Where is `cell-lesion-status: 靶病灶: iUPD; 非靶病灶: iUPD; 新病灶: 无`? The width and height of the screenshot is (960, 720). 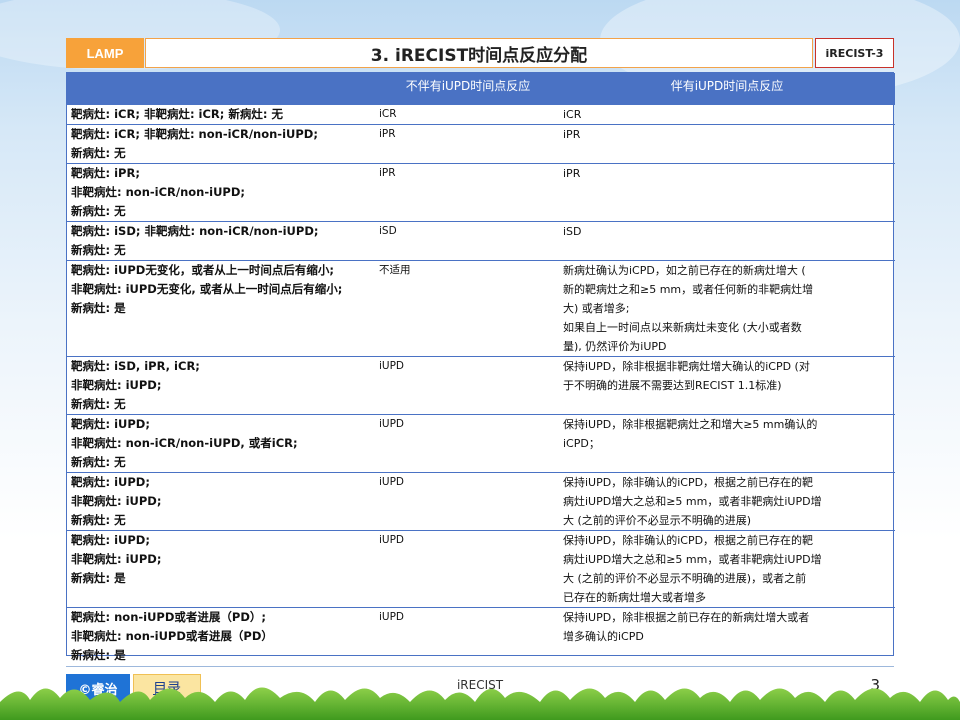 cell-lesion-status: 靶病灶: iUPD; 非靶病灶: iUPD; 新病灶: 无 is located at coordinates (222, 500).